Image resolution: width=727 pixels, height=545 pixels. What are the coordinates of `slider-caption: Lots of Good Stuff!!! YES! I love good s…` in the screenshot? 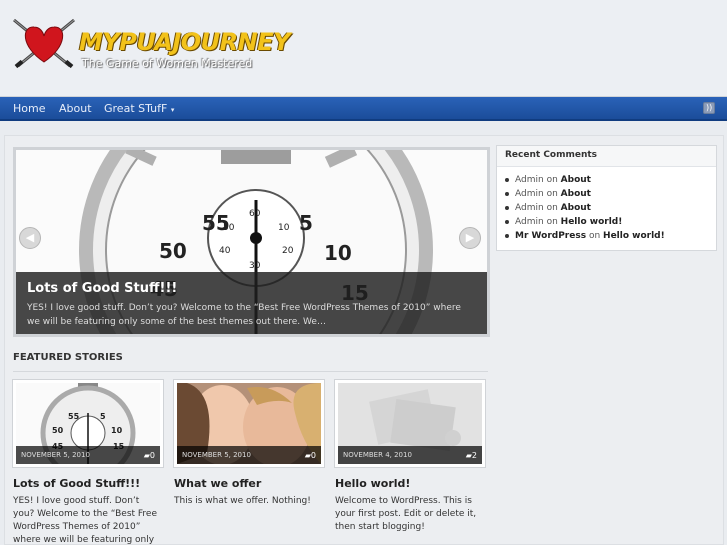 It's located at (251, 303).